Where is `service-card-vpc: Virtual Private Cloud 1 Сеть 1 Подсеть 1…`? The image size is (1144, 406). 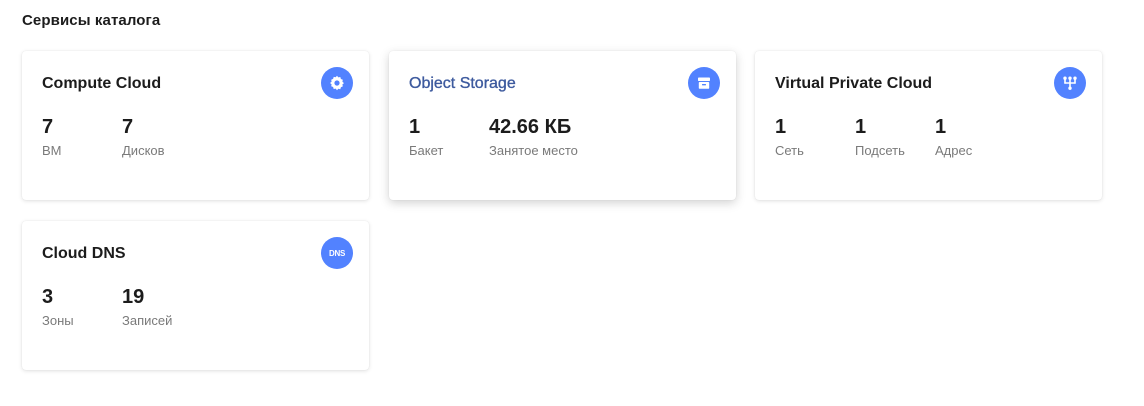
service-card-vpc: Virtual Private Cloud 1 Сеть 1 Подсеть 1… is located at coordinates (928, 125).